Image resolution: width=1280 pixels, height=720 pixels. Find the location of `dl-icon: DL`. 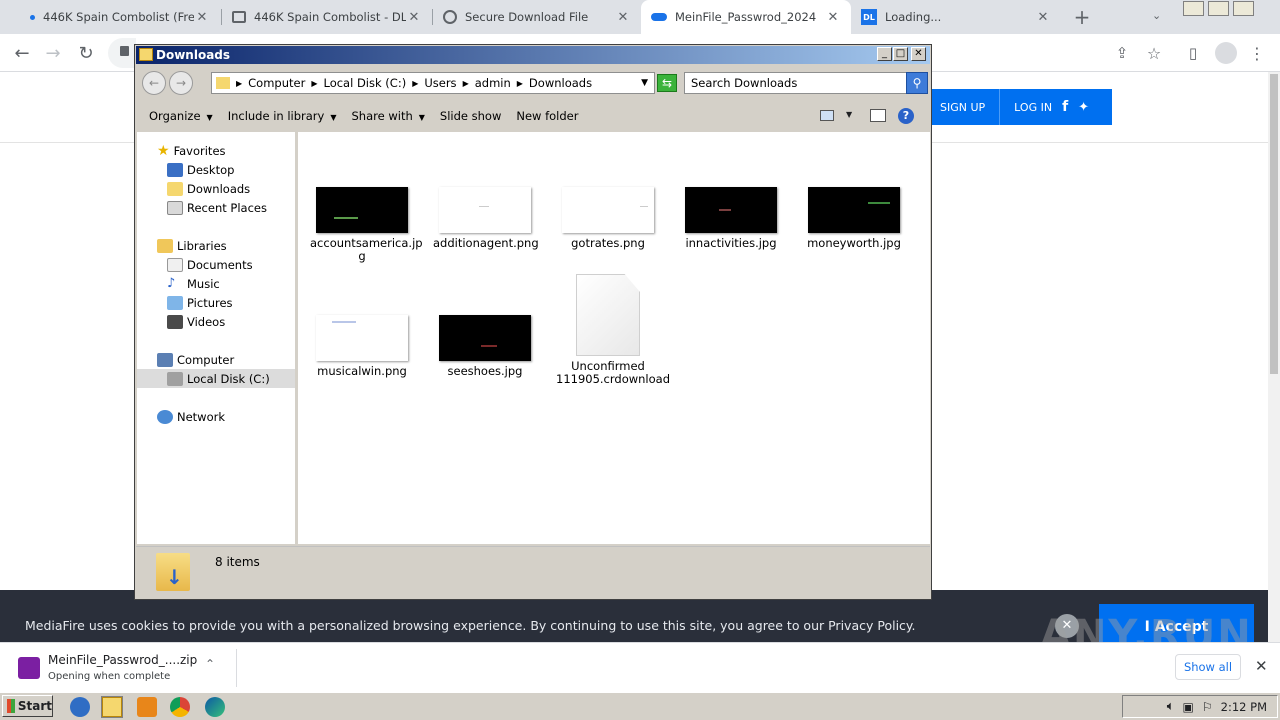

dl-icon: DL is located at coordinates (869, 17).